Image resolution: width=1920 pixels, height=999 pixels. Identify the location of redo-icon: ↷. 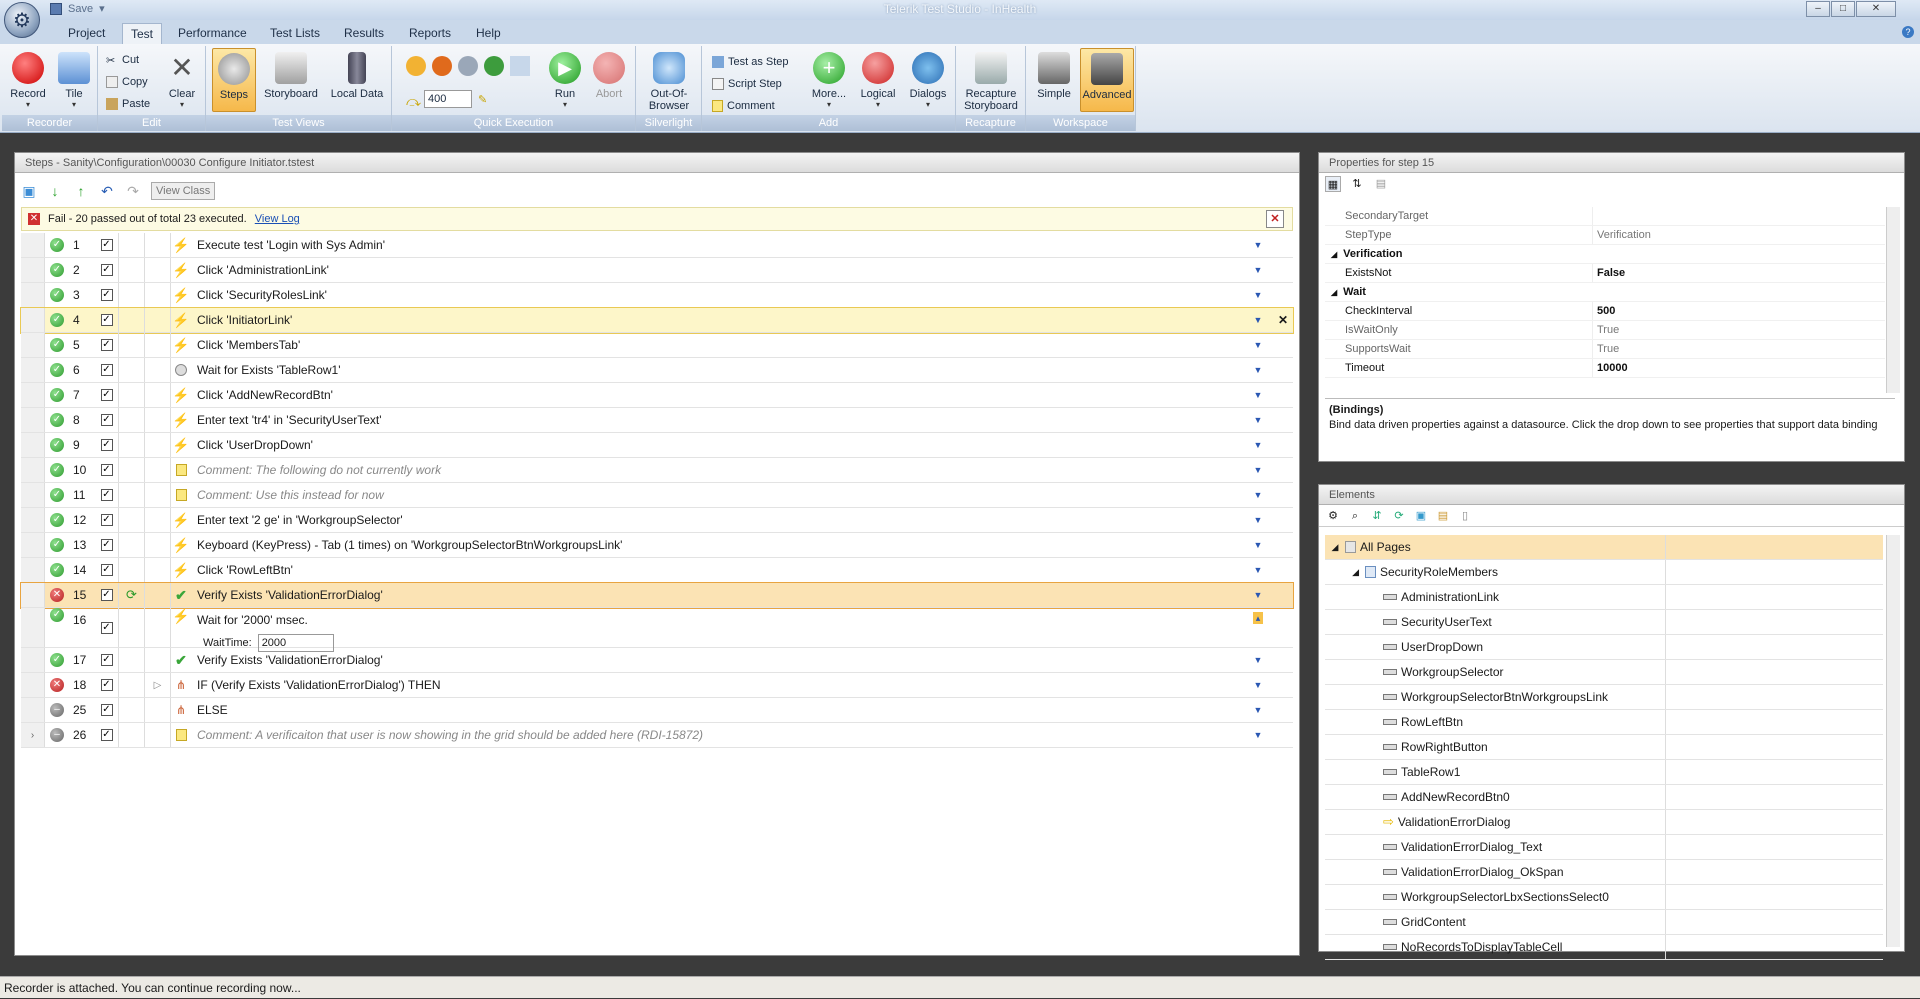
(133, 191).